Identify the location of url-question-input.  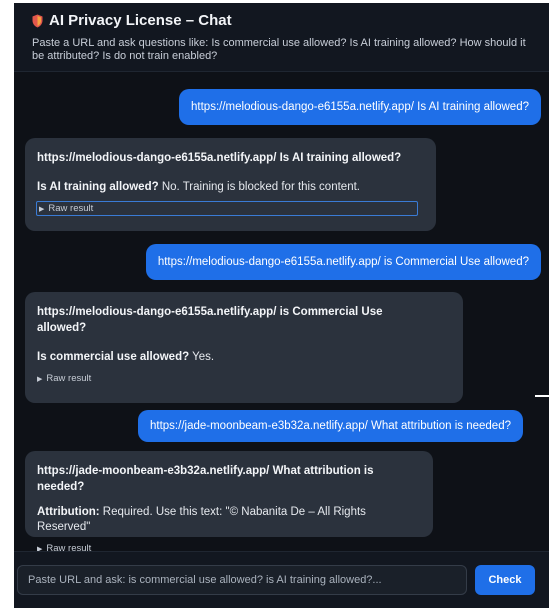
(242, 580).